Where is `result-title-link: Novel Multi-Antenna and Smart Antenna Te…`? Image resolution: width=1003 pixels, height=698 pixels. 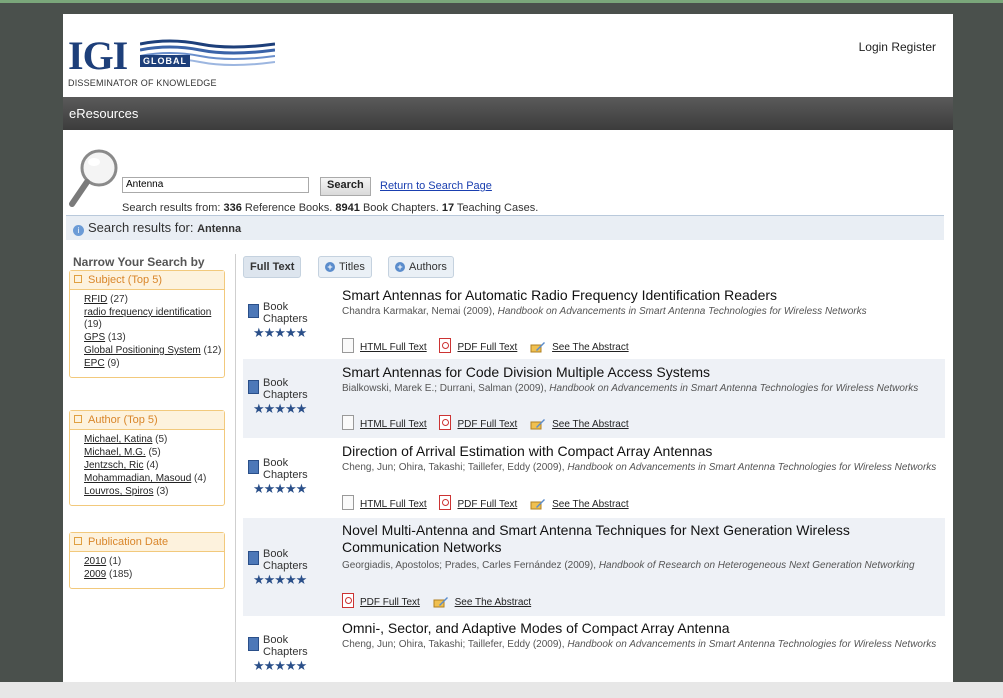
result-title-link: Novel Multi-Antenna and Smart Antenna Te… is located at coordinates (596, 539).